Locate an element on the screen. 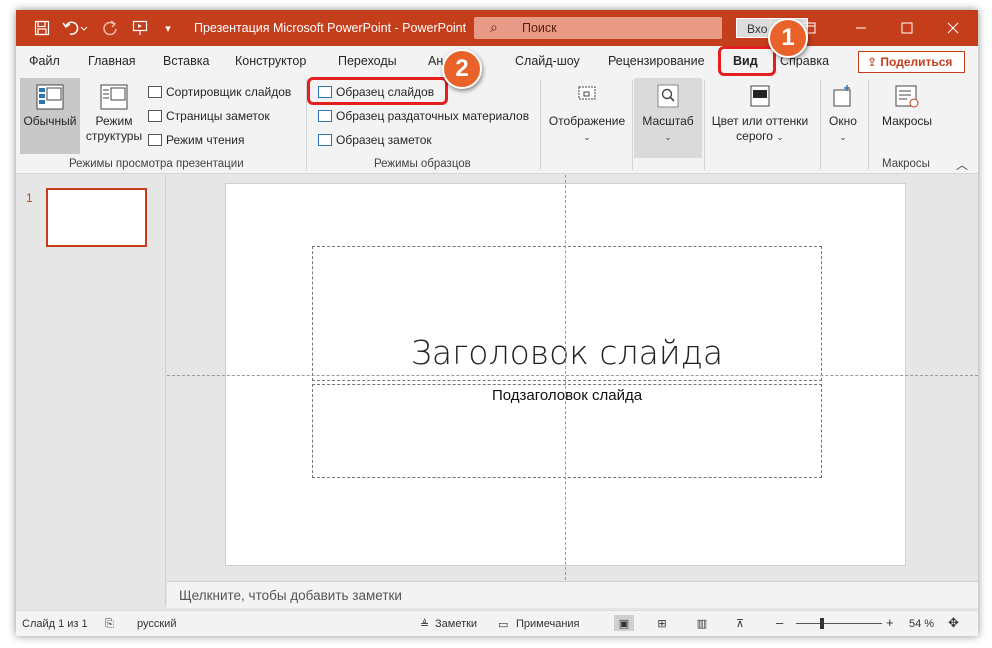 Image resolution: width=992 pixels, height=648 pixels. notes-page-button: Страницы заметок is located at coordinates (209, 116).